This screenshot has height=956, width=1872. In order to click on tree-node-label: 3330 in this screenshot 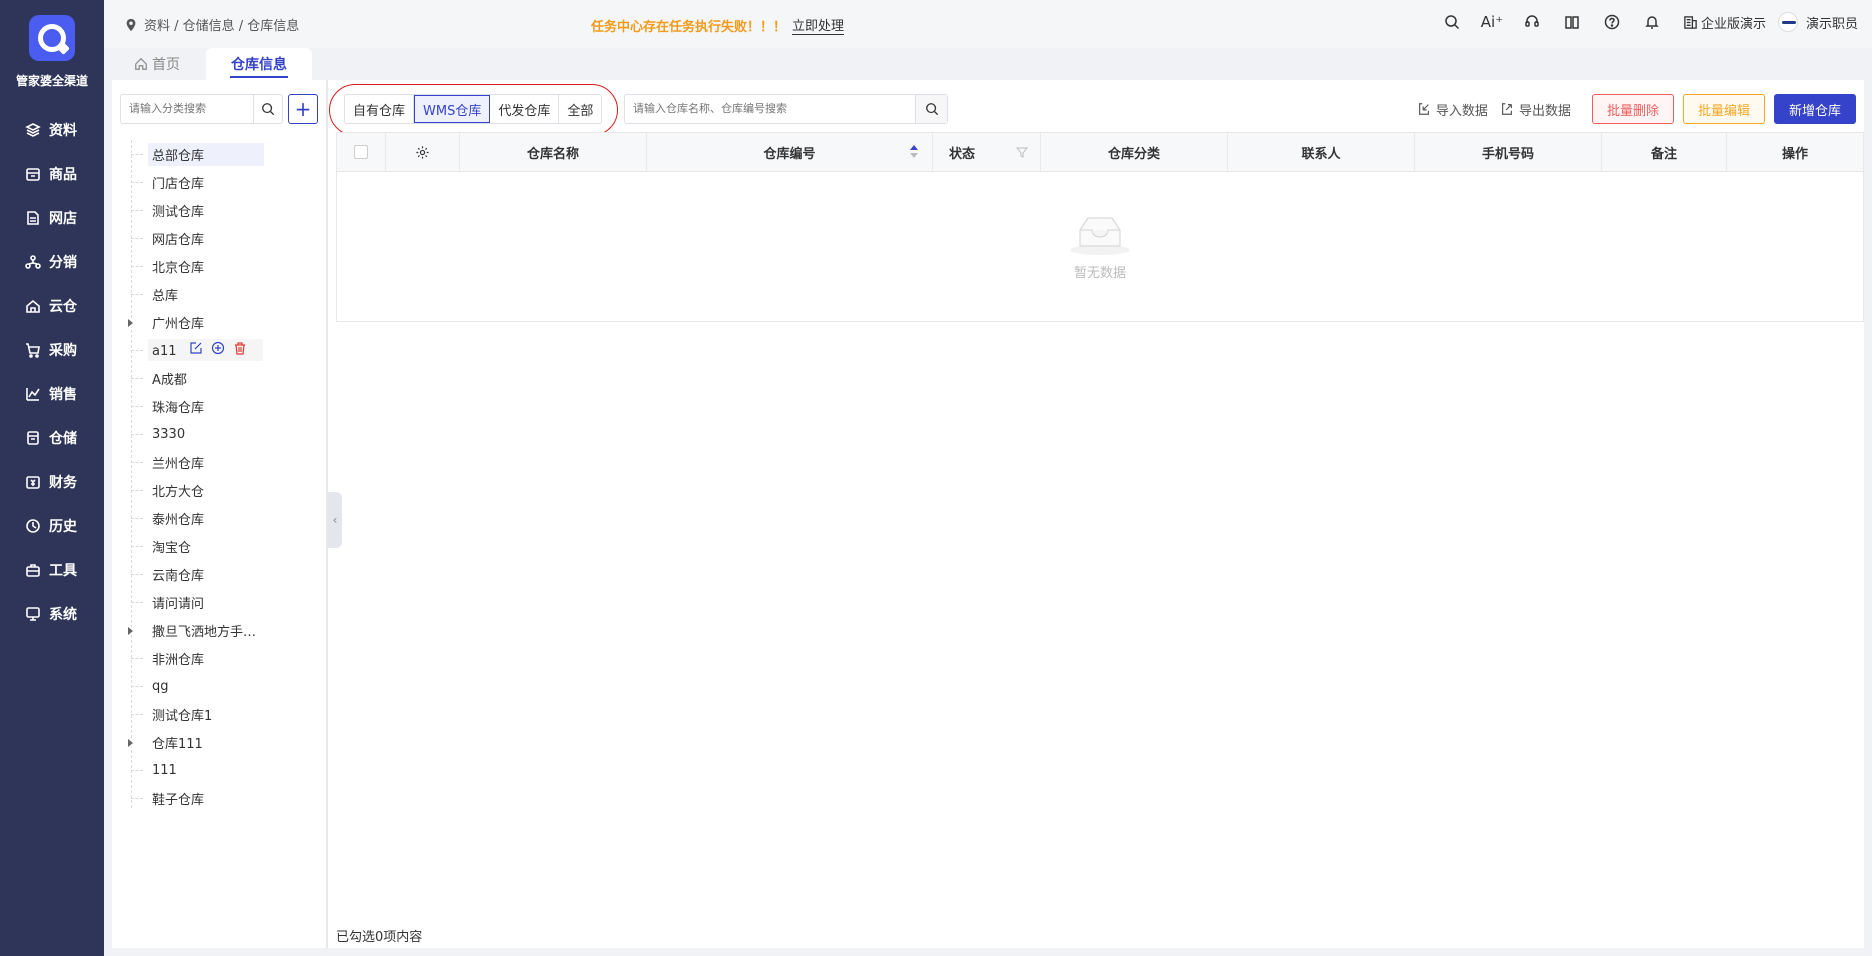, I will do `click(169, 434)`.